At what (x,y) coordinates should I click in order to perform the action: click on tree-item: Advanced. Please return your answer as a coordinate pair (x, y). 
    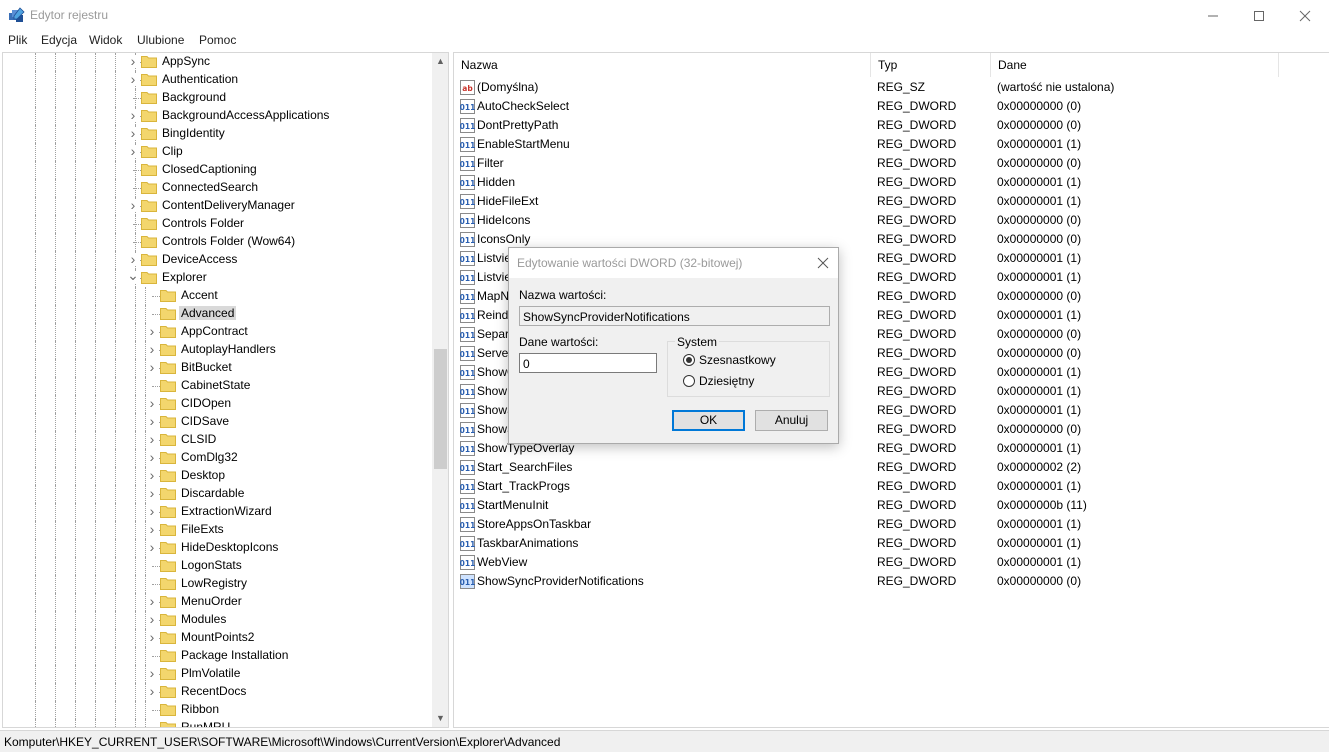
    Looking at the image, I should click on (218, 314).